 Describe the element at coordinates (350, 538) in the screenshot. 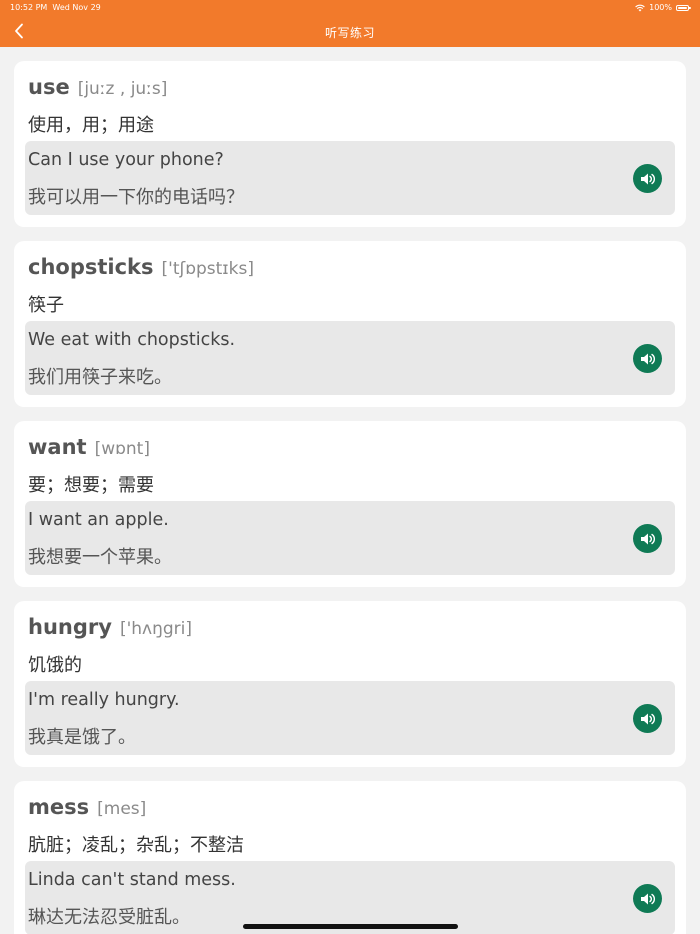

I see `example-sentence-box: I want an apple. 我想要一个苹果。` at that location.